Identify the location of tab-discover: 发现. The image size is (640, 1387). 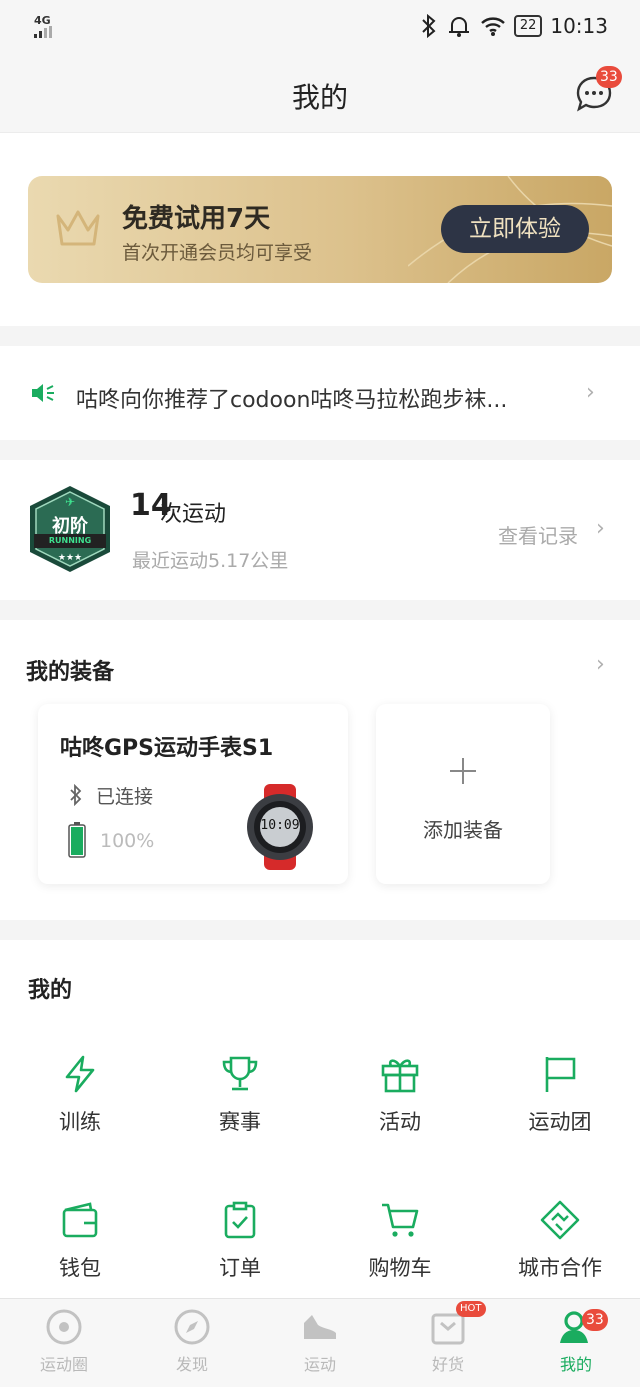
(192, 1341).